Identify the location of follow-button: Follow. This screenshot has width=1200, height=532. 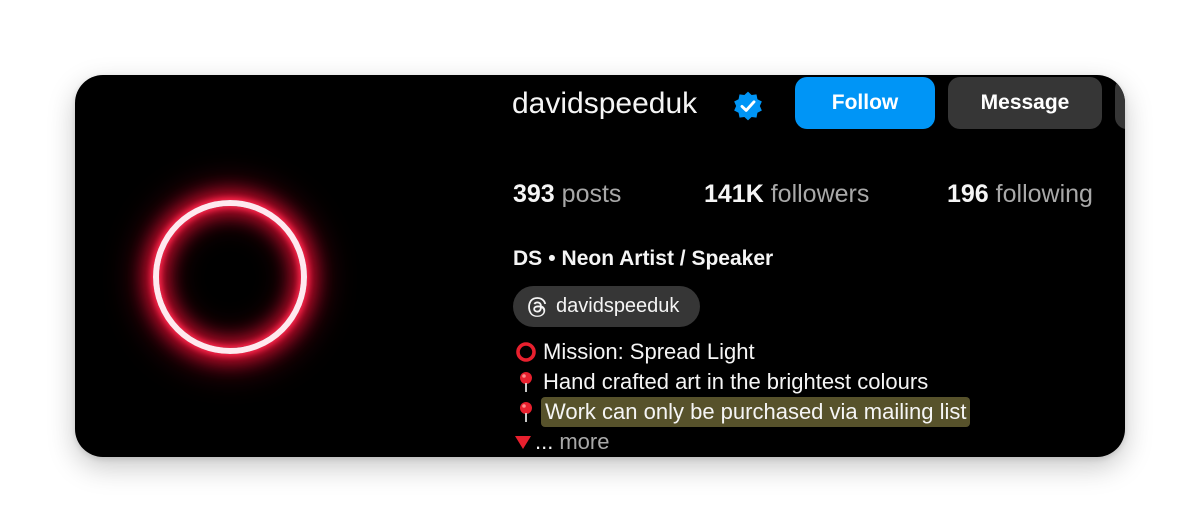
(865, 103).